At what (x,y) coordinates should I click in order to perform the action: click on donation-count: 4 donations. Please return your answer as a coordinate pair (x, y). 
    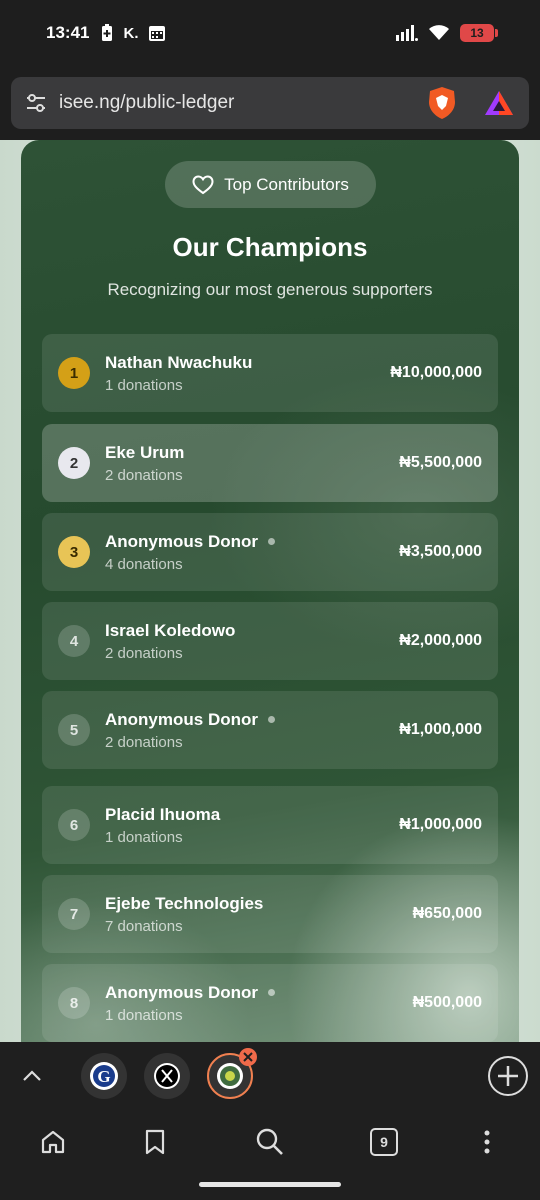
    Looking at the image, I should click on (144, 564).